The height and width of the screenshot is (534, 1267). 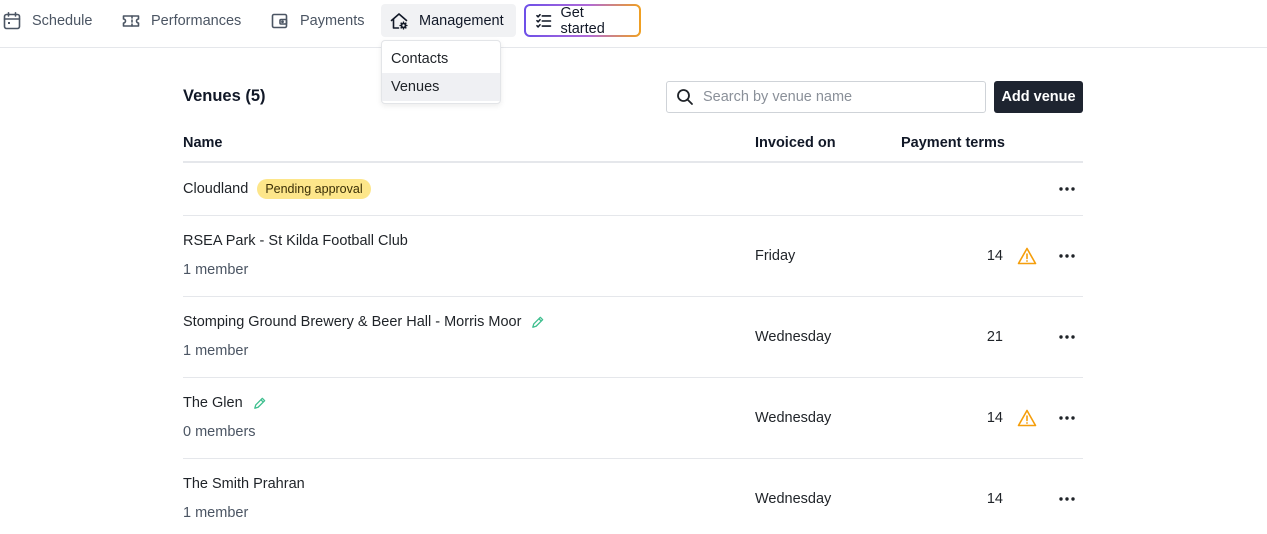 I want to click on column-header-invoiced-on: Invoiced on, so click(x=795, y=143).